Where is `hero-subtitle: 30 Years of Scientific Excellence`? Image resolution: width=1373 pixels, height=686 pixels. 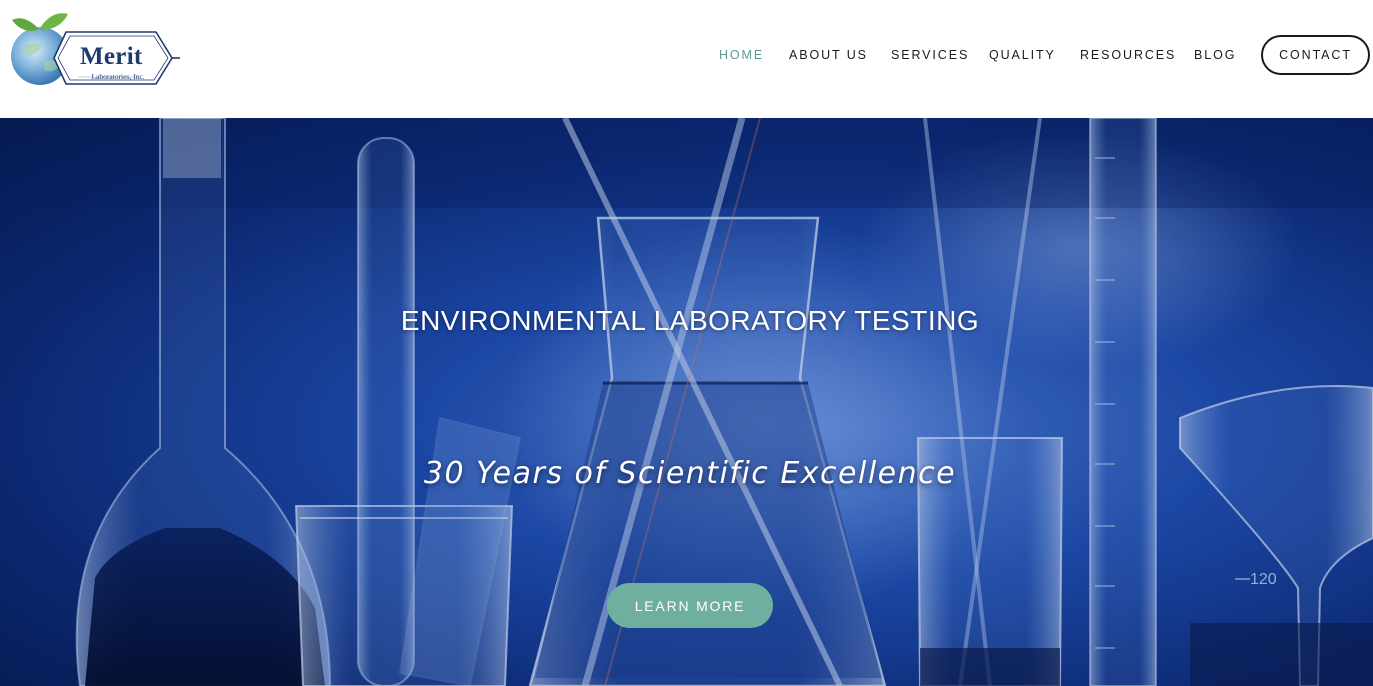 hero-subtitle: 30 Years of Scientific Excellence is located at coordinates (690, 473).